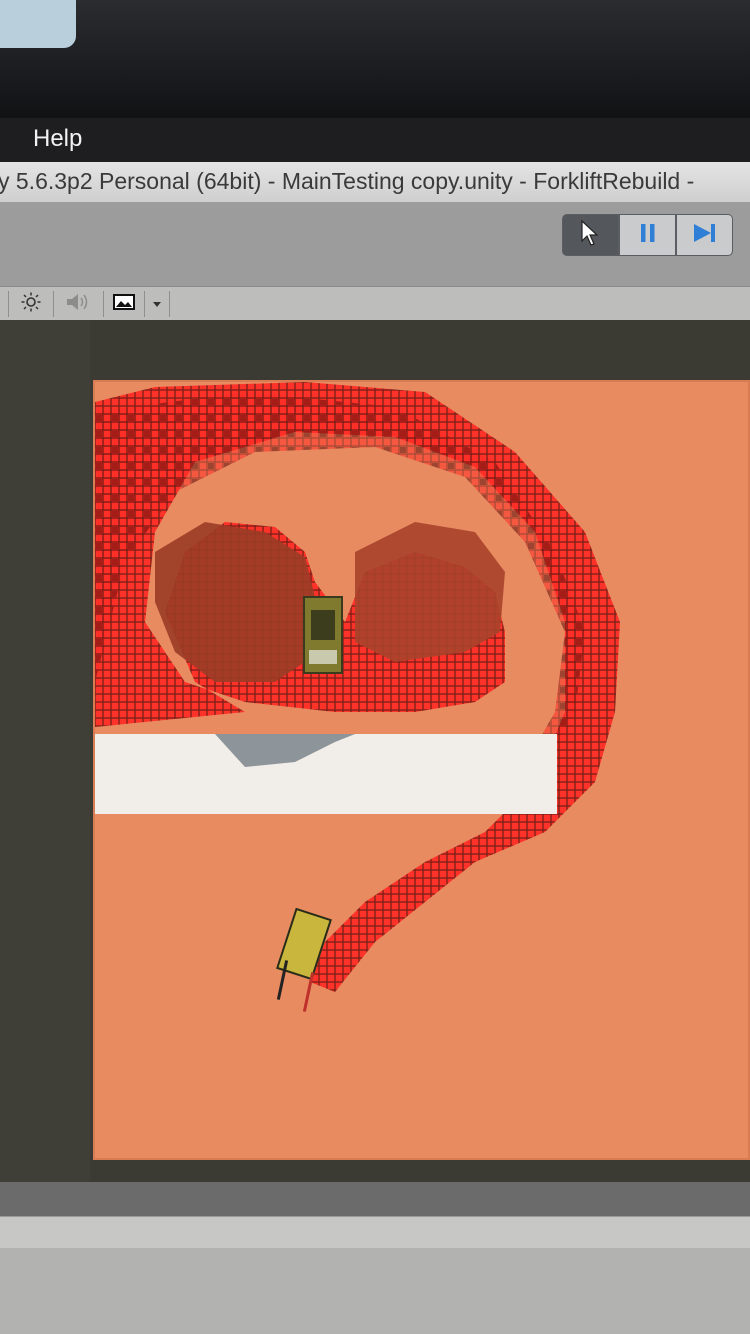  Describe the element at coordinates (375, 140) in the screenshot. I see `menu-bar: Help` at that location.